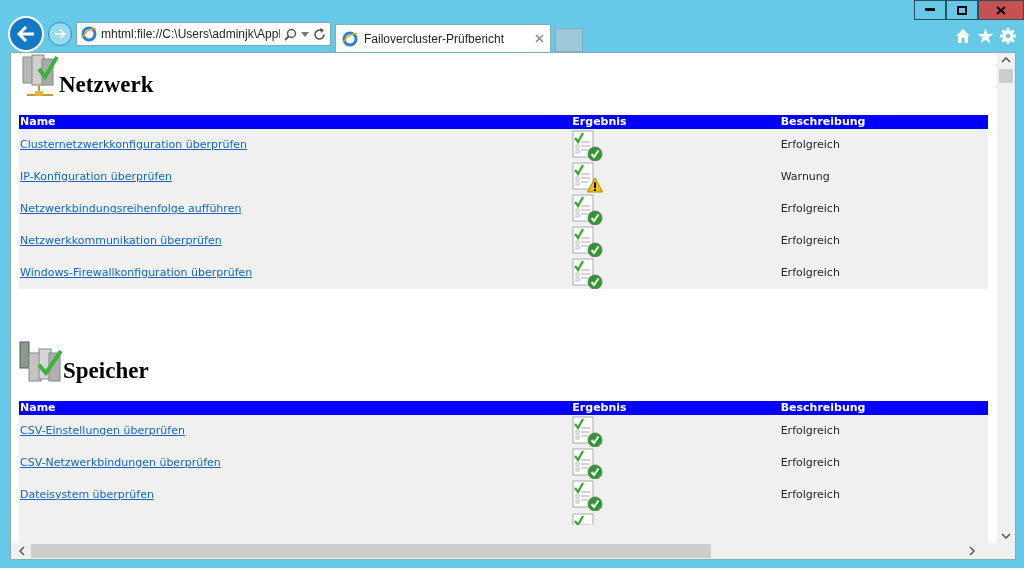  I want to click on back-arrow-icon, so click(26, 34).